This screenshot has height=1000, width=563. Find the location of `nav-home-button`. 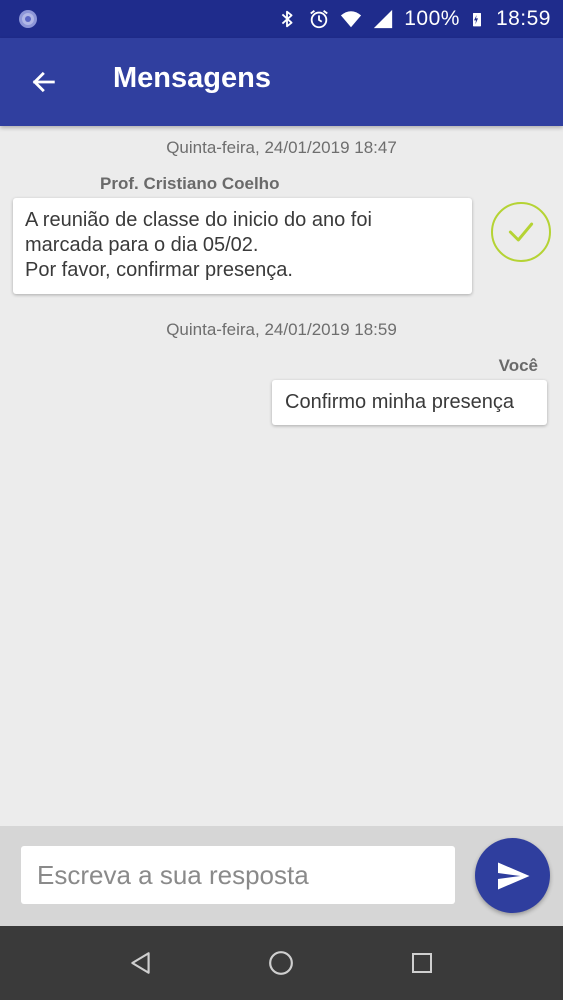

nav-home-button is located at coordinates (281, 963).